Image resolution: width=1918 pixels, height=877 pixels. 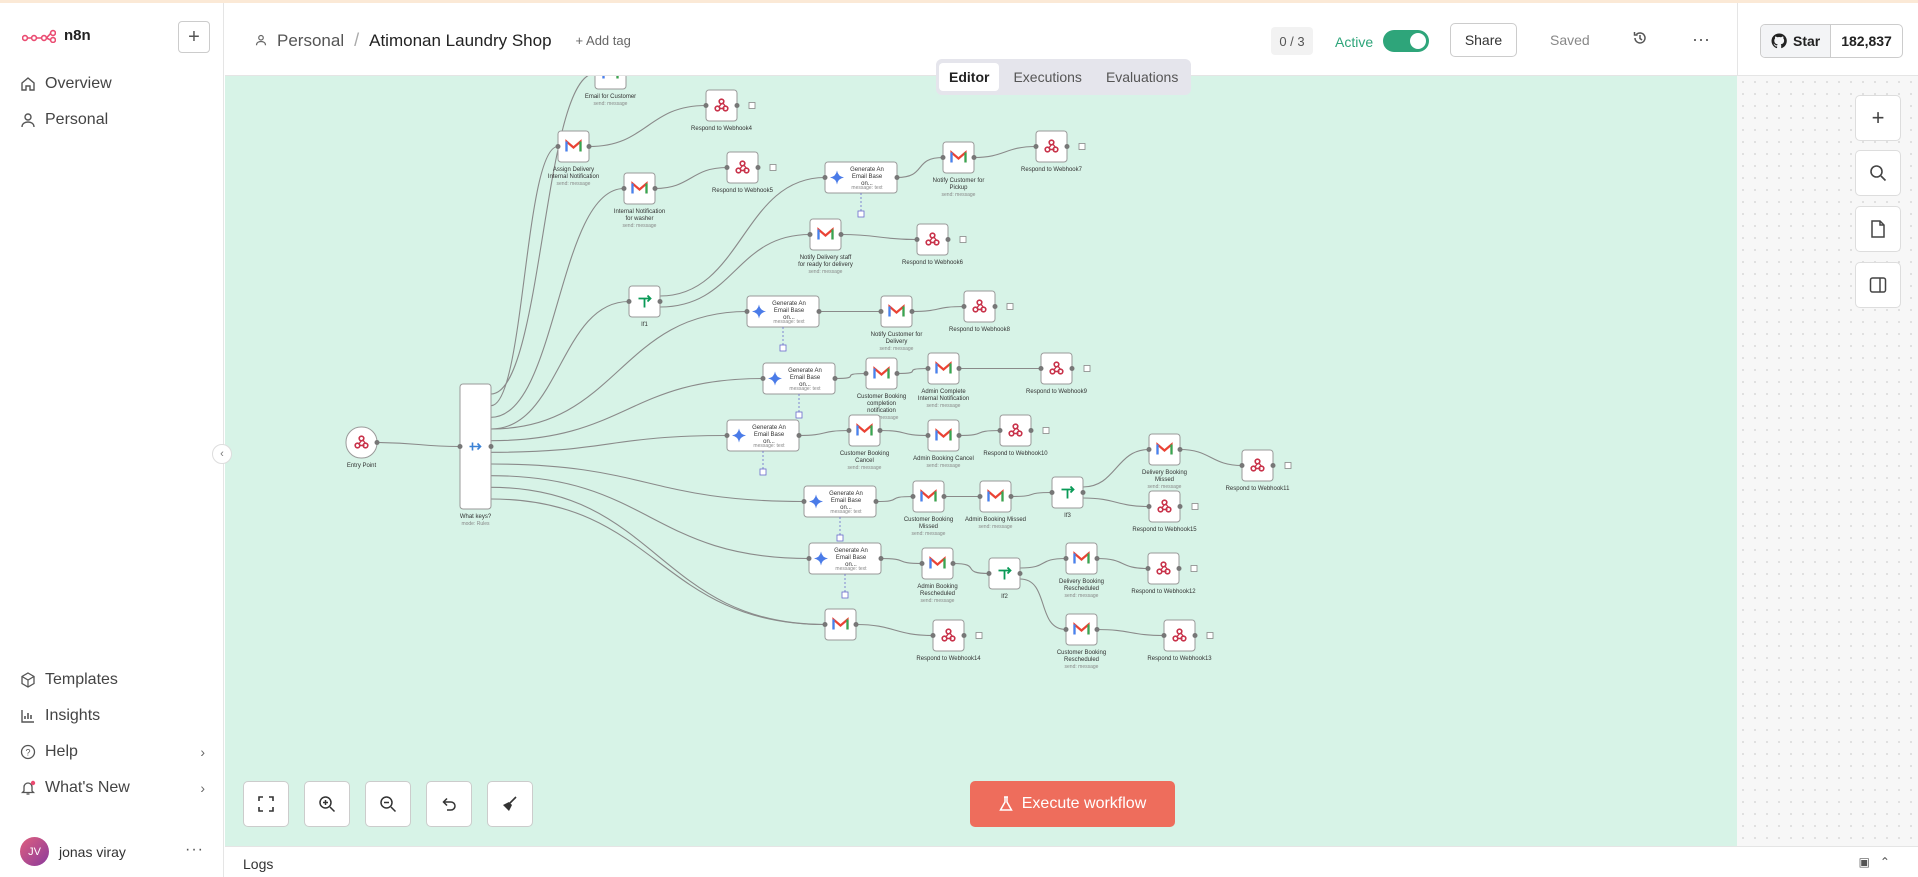 I want to click on workflow-node-gmail: Customer BookingRescheduledsend: message, so click(x=1081, y=641).